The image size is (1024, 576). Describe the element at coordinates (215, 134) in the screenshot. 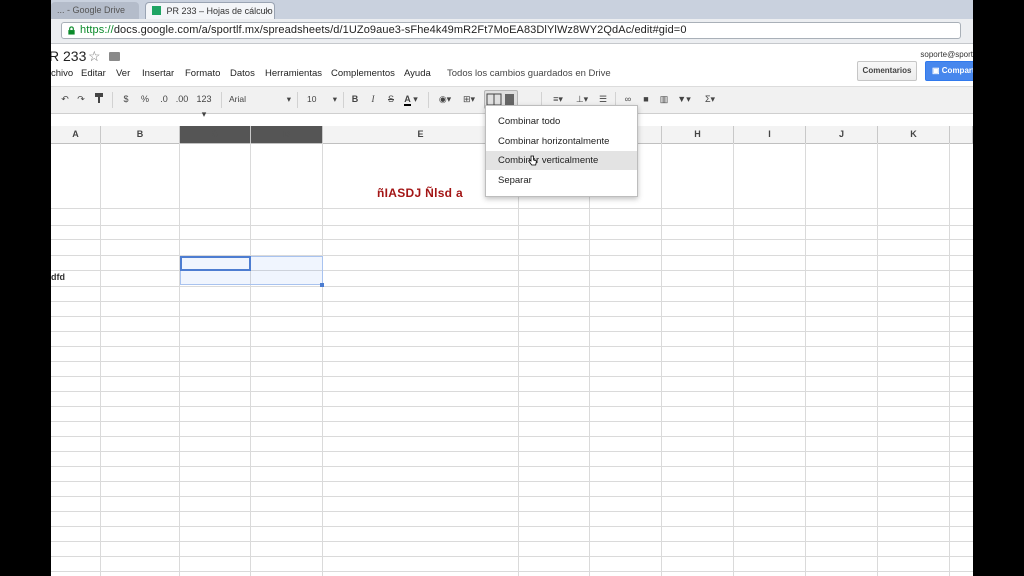

I see `column-header-c: C` at that location.